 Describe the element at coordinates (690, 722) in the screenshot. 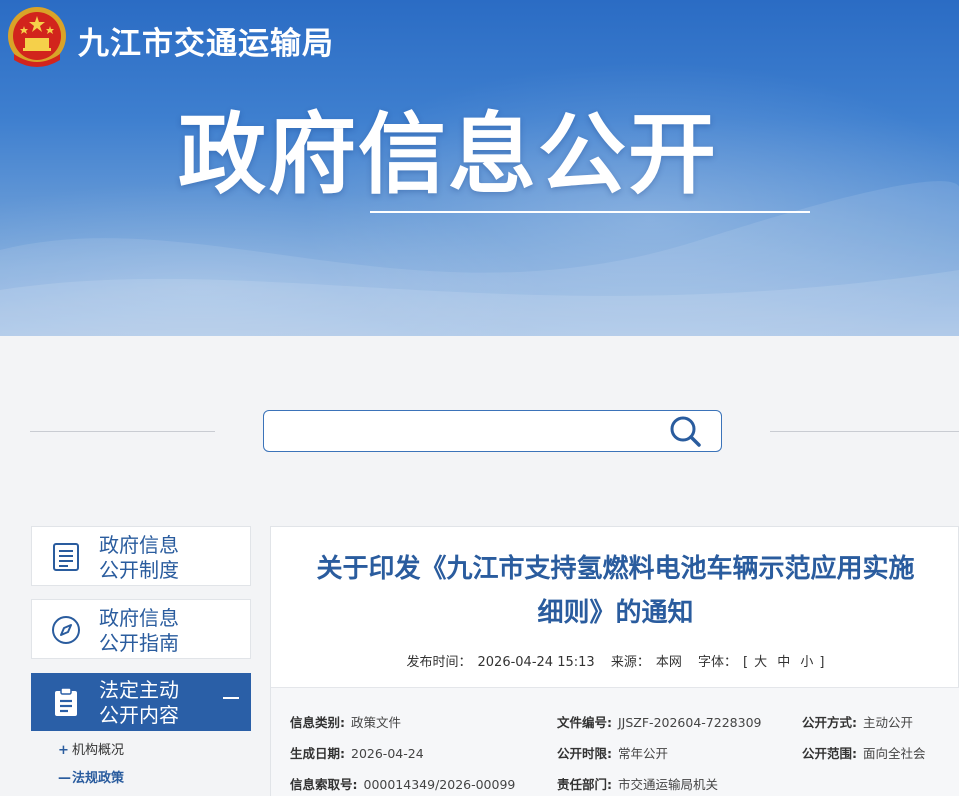

I see `info-value: JJSZF-202604-7228309` at that location.